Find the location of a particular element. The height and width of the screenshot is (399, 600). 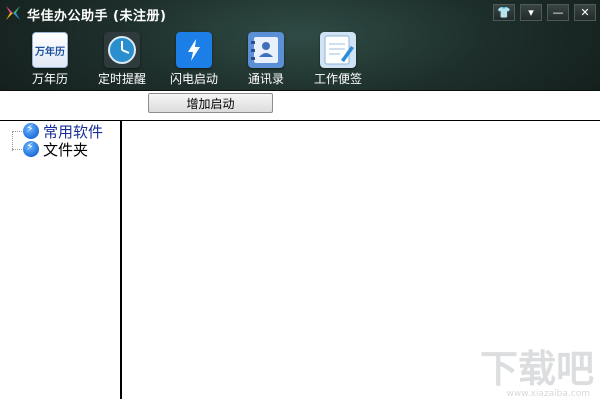

menu-icon: ▾ is located at coordinates (531, 12).